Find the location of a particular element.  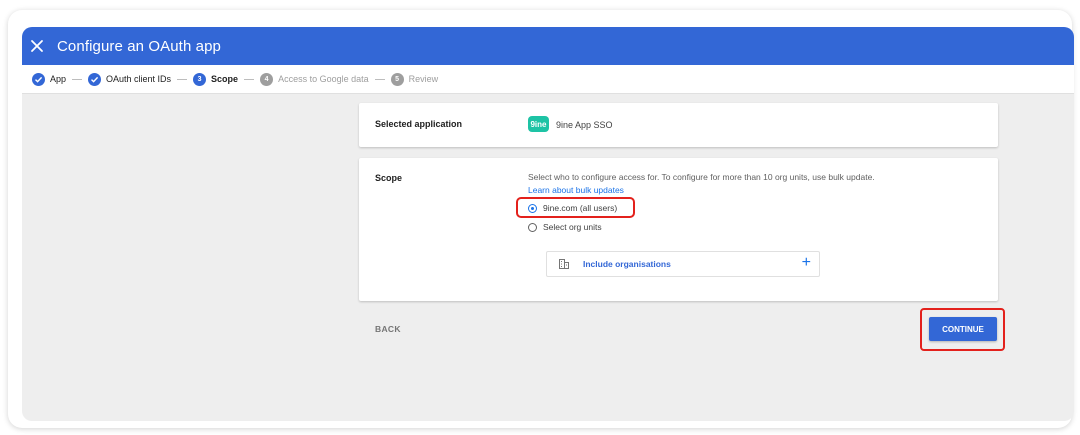

radio-select-org-units: Select org units is located at coordinates (565, 227).